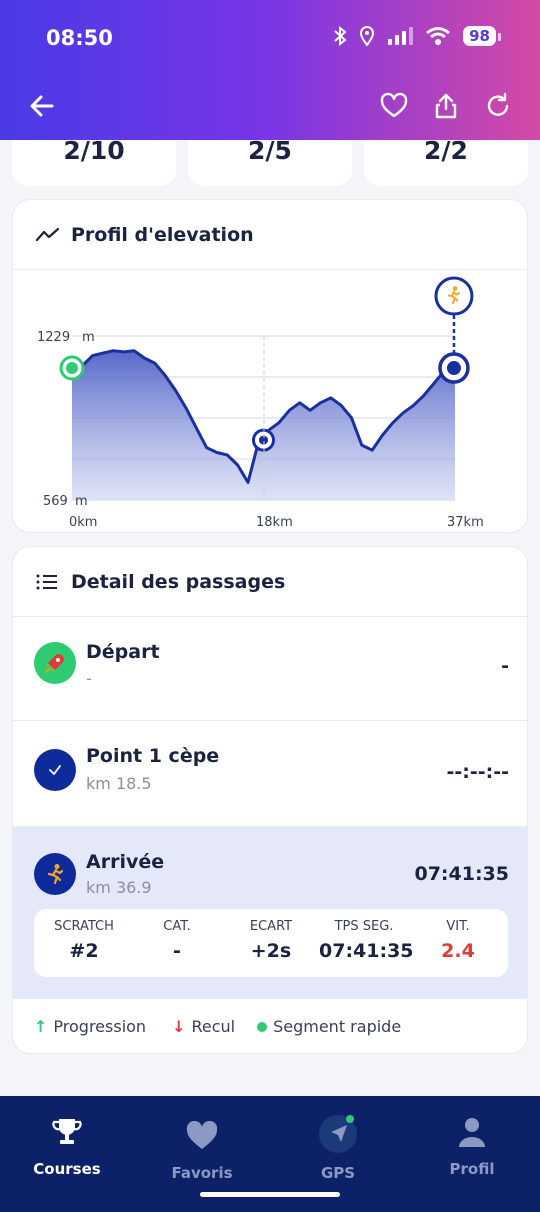 This screenshot has width=540, height=1212. I want to click on arrow-left-icon, so click(42, 106).